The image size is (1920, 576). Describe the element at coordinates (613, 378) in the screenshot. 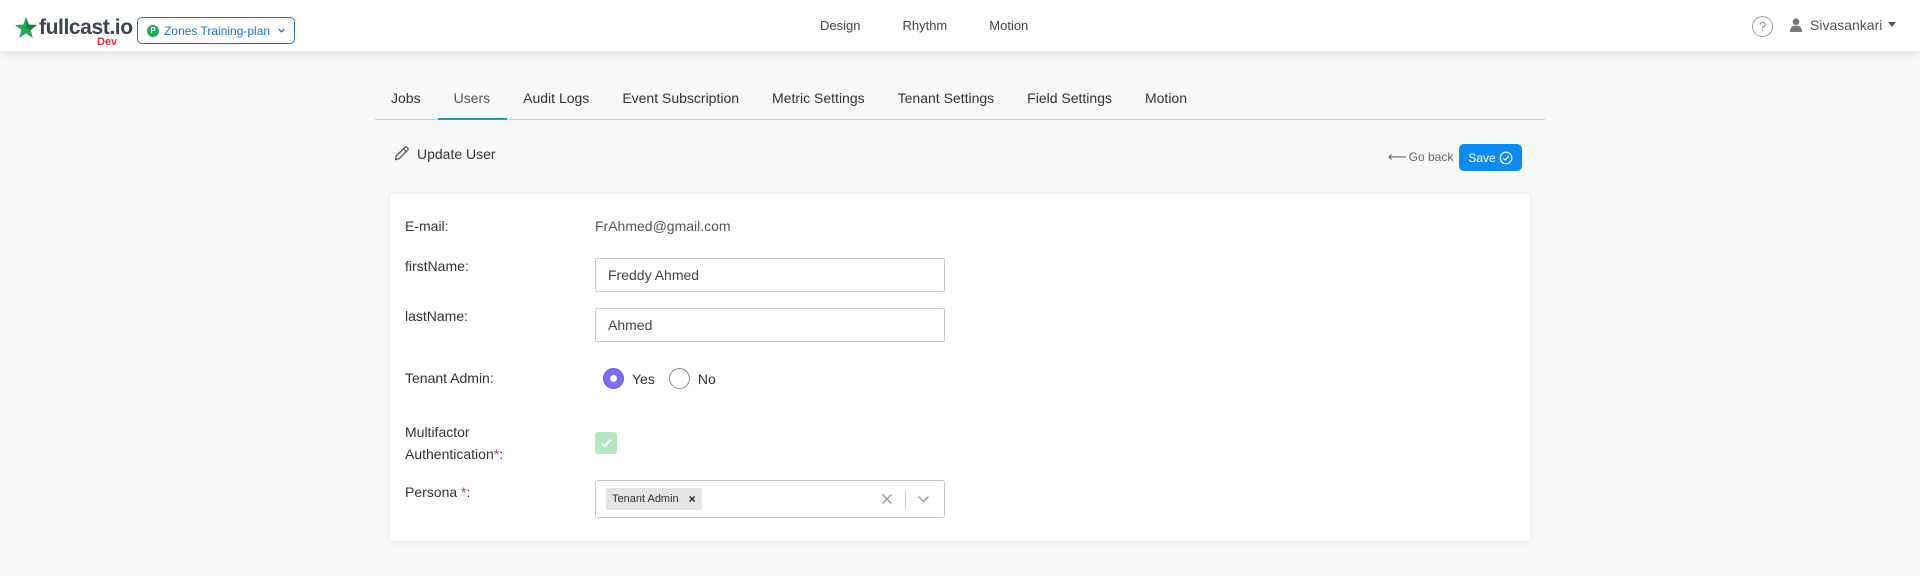

I see `tenant-admin-yes-radio` at that location.